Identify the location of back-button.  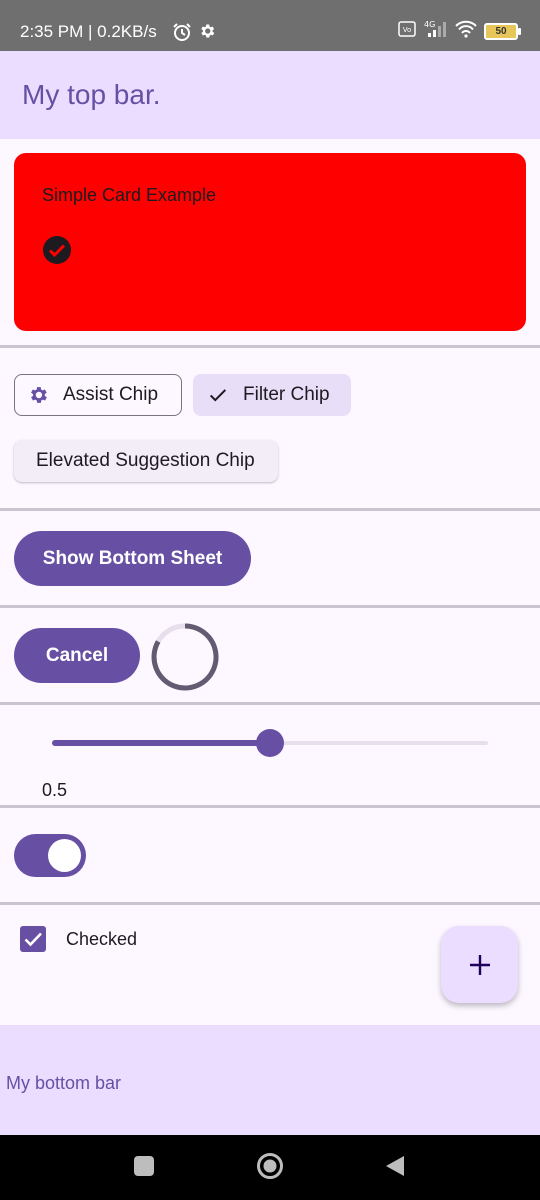
(395, 1168).